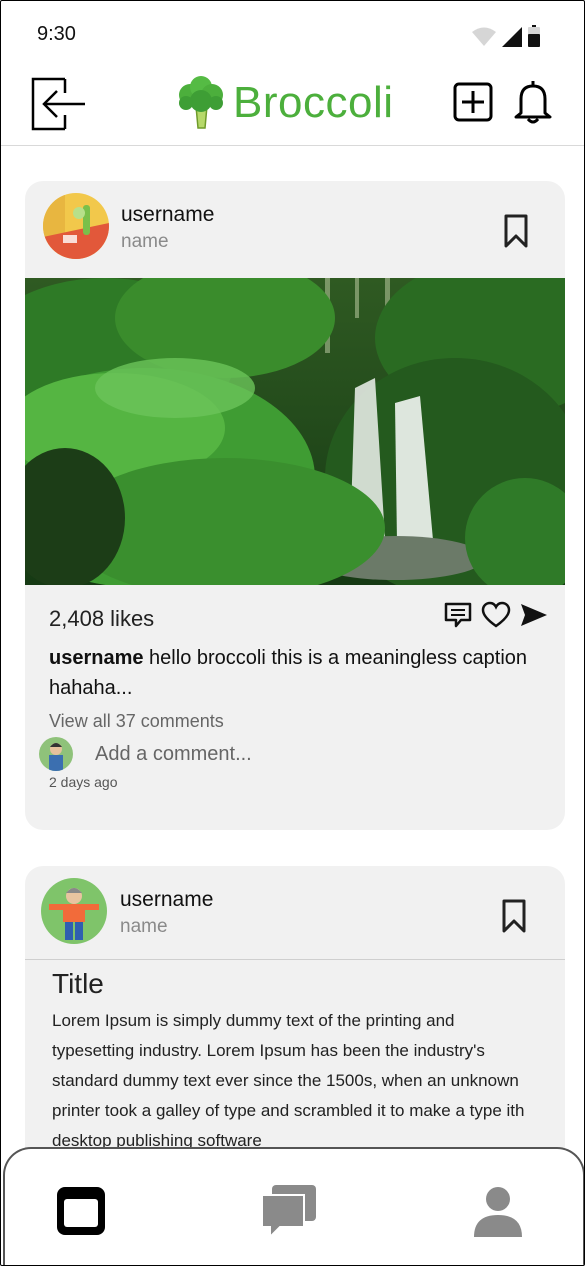  What do you see at coordinates (201, 102) in the screenshot?
I see `broccoli-logo-icon` at bounding box center [201, 102].